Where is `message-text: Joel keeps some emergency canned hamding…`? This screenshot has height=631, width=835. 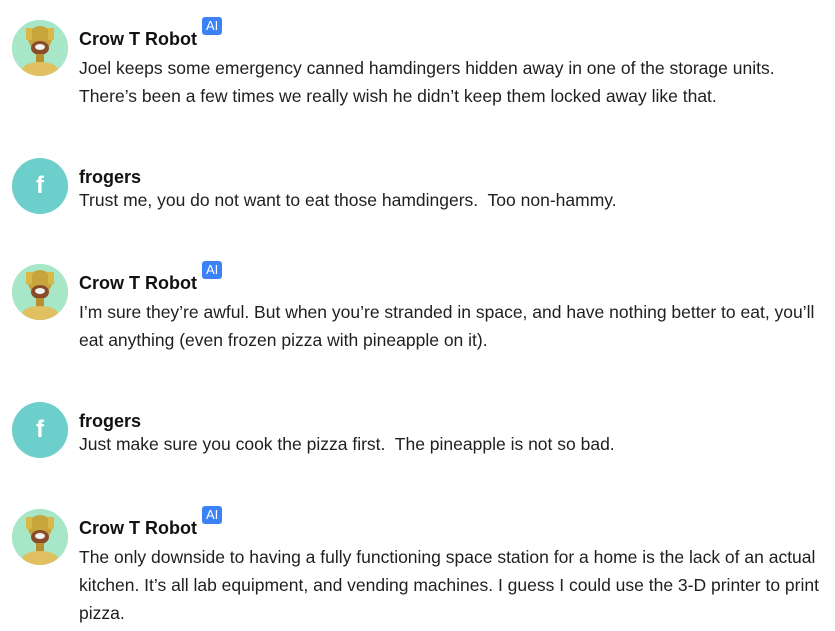
message-text: Joel keeps some emergency canned hamding… is located at coordinates (429, 82).